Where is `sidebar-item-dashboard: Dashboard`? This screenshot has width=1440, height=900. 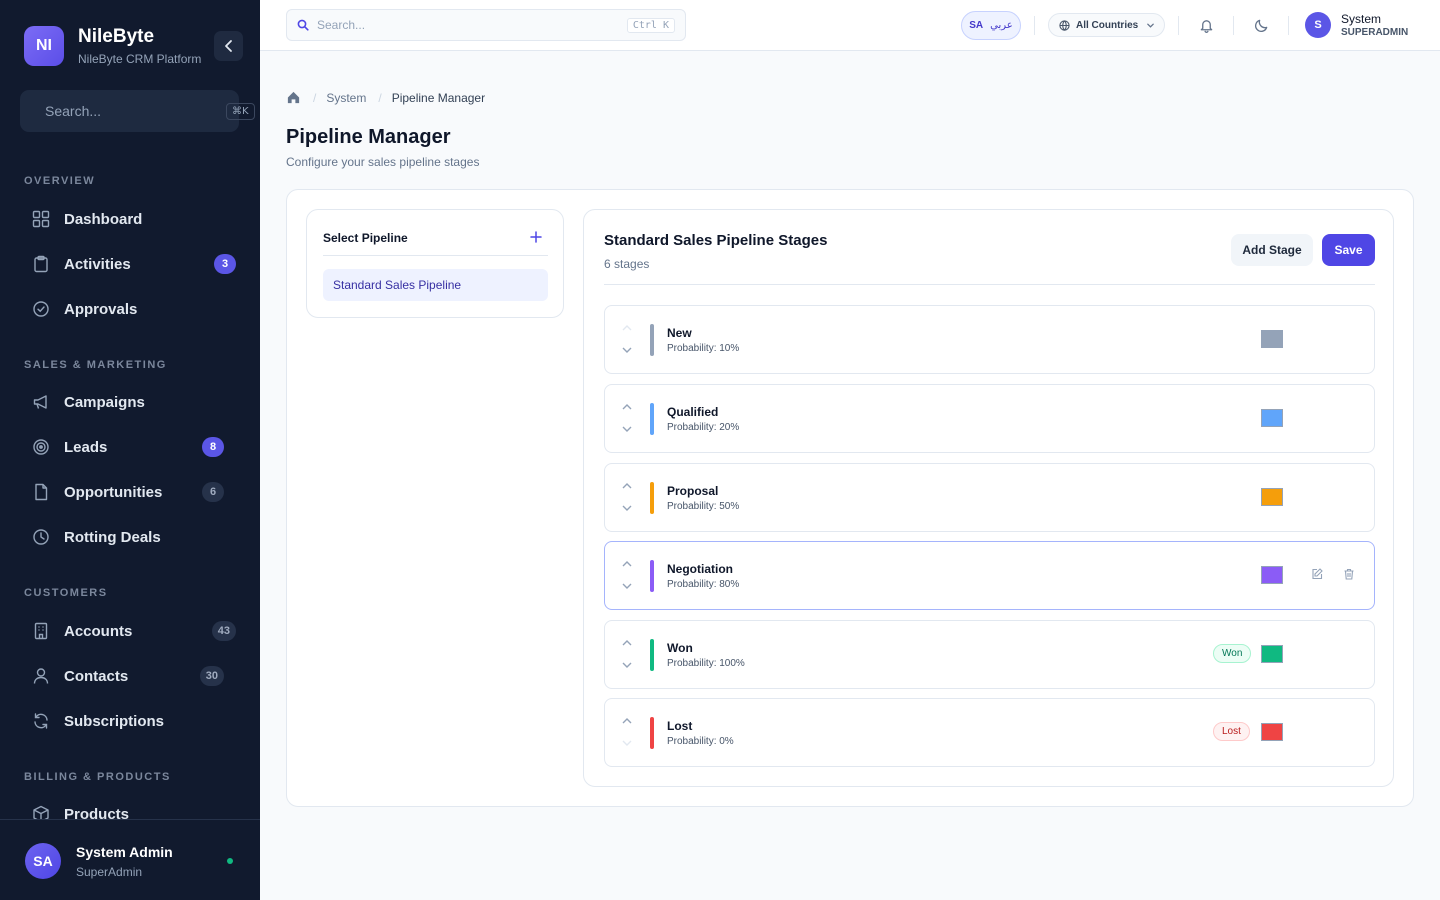 sidebar-item-dashboard: Dashboard is located at coordinates (130, 219).